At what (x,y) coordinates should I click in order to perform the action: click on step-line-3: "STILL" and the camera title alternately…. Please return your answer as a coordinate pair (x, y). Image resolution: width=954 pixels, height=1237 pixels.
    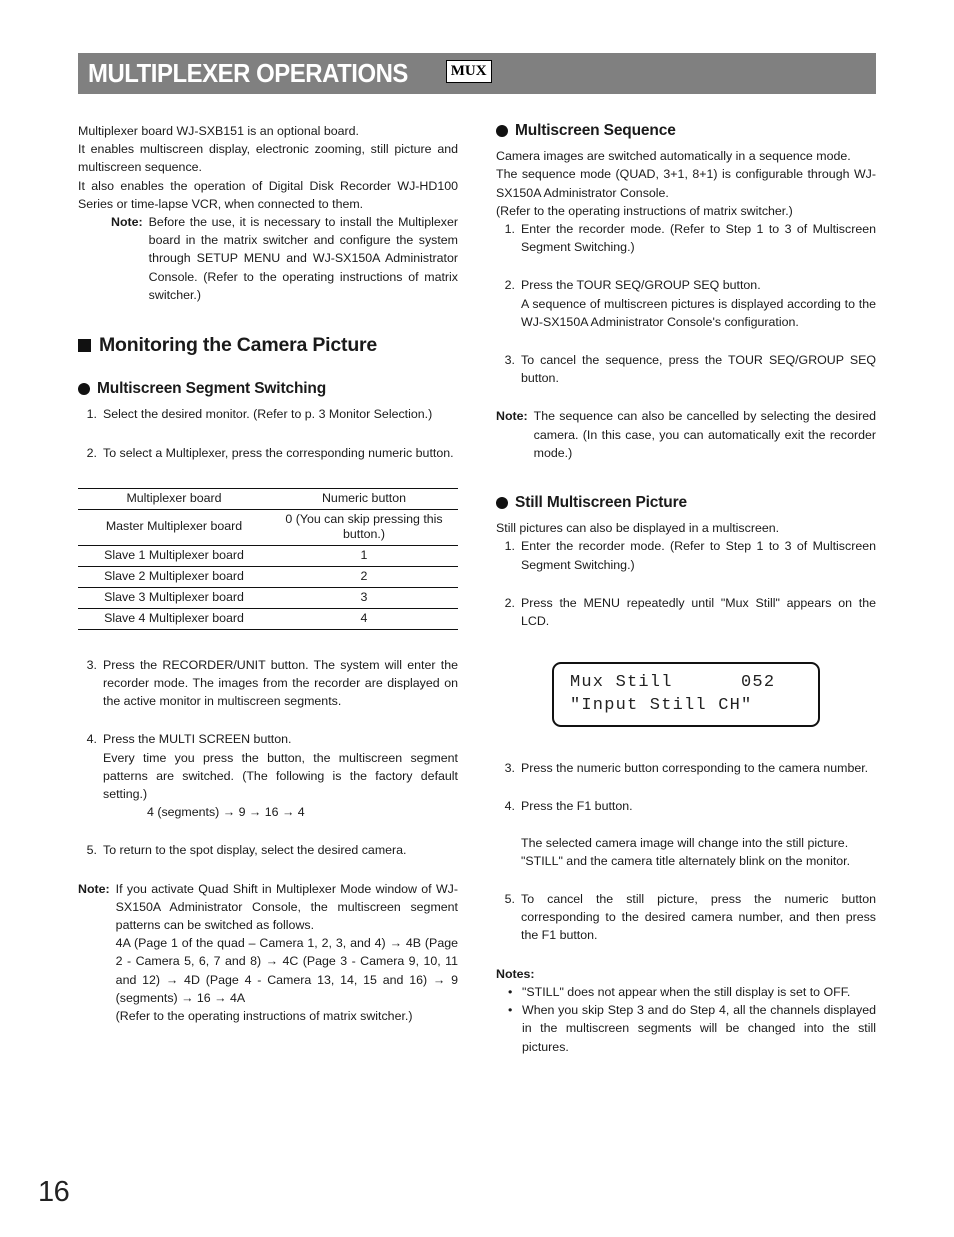
    Looking at the image, I should click on (686, 860).